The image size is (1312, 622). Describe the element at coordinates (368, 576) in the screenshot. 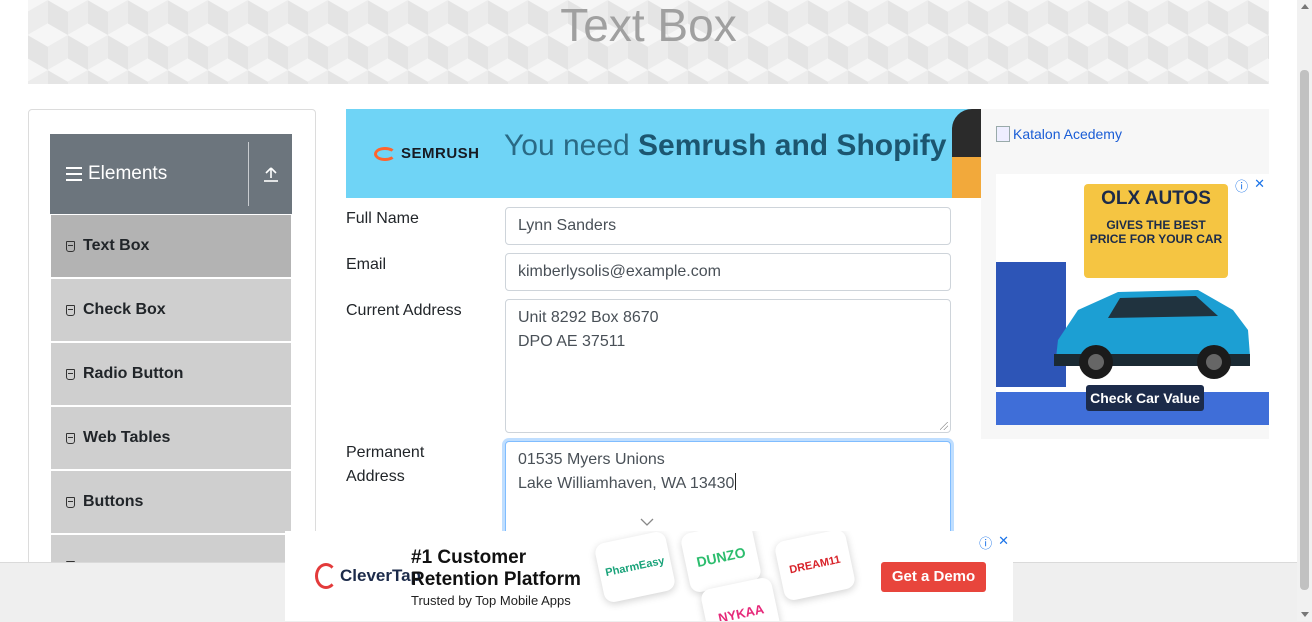

I see `clevertap-logo: CleverTap` at that location.